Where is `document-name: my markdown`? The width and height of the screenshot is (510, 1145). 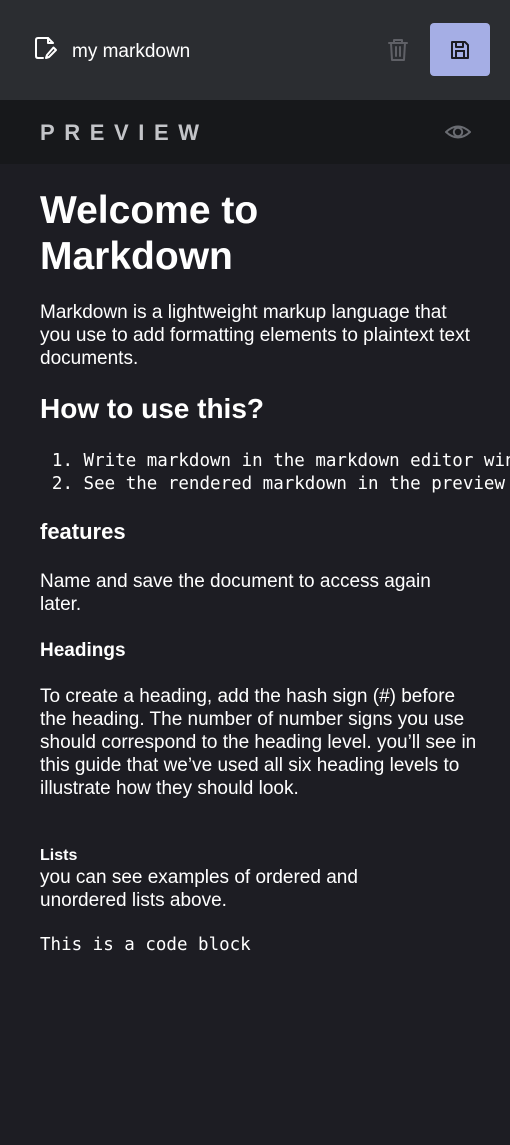 document-name: my markdown is located at coordinates (131, 52).